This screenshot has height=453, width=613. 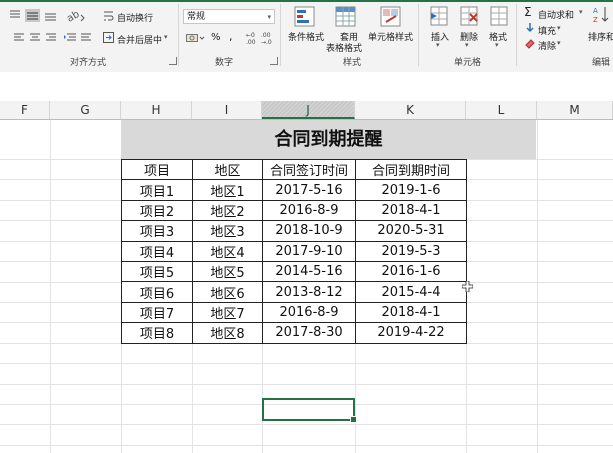 What do you see at coordinates (305, 17) in the screenshot?
I see `conditional-format-icon` at bounding box center [305, 17].